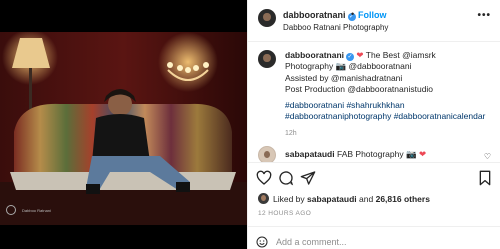 This screenshot has height=249, width=500. I want to click on post-timestamp: 12 HOURS AGO, so click(284, 213).